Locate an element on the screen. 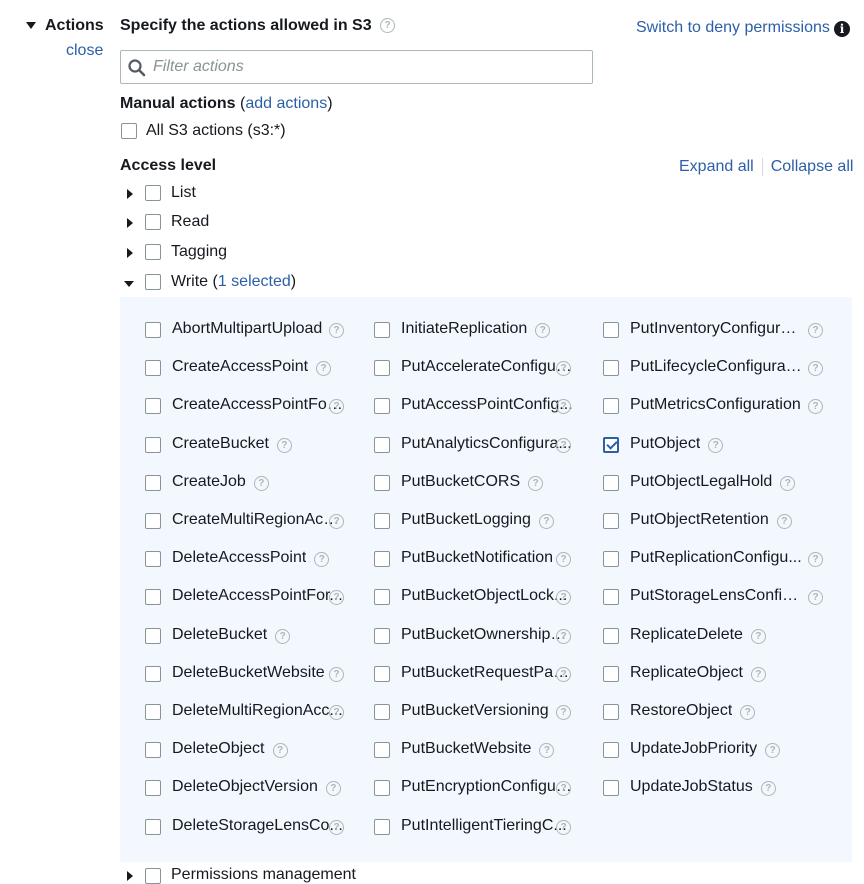  access-read-checkbox is located at coordinates (153, 222).